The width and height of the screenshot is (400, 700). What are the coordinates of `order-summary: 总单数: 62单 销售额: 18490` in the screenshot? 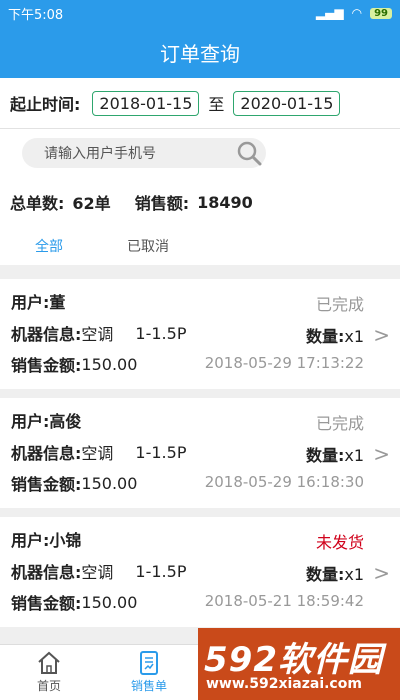 It's located at (200, 202).